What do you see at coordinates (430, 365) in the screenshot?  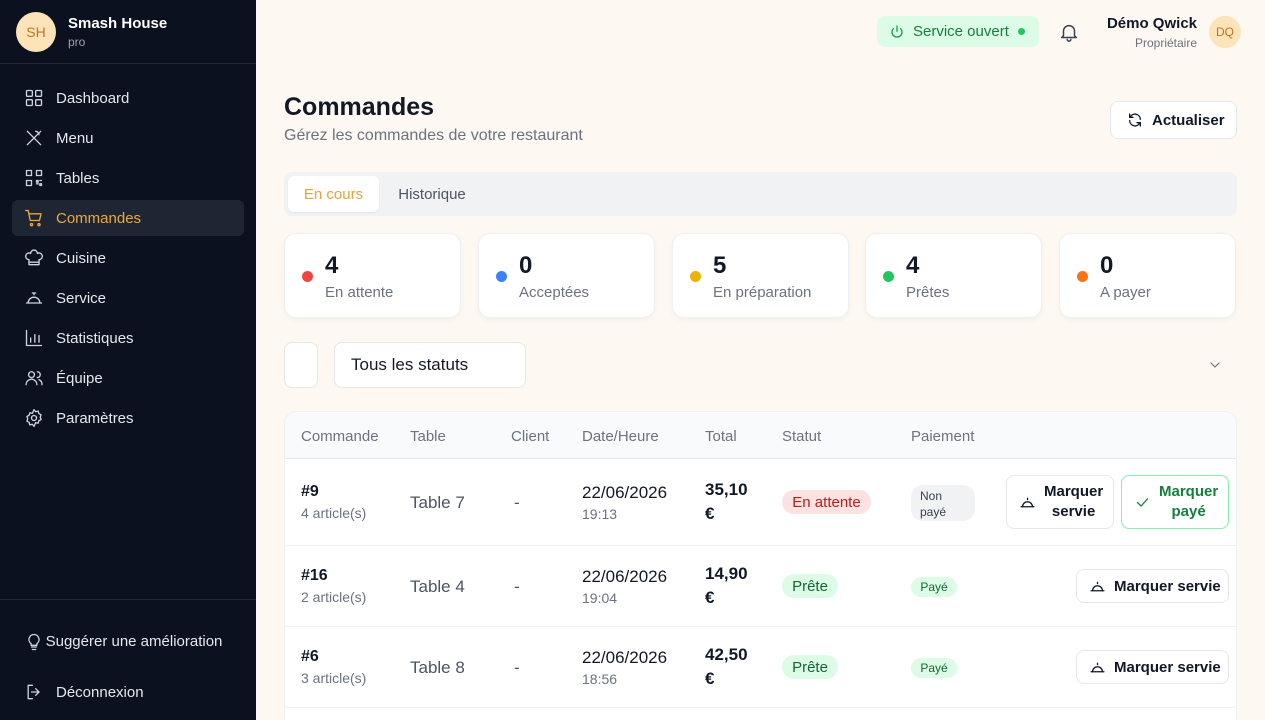 I see `status-filter-select: Tous les statuts` at bounding box center [430, 365].